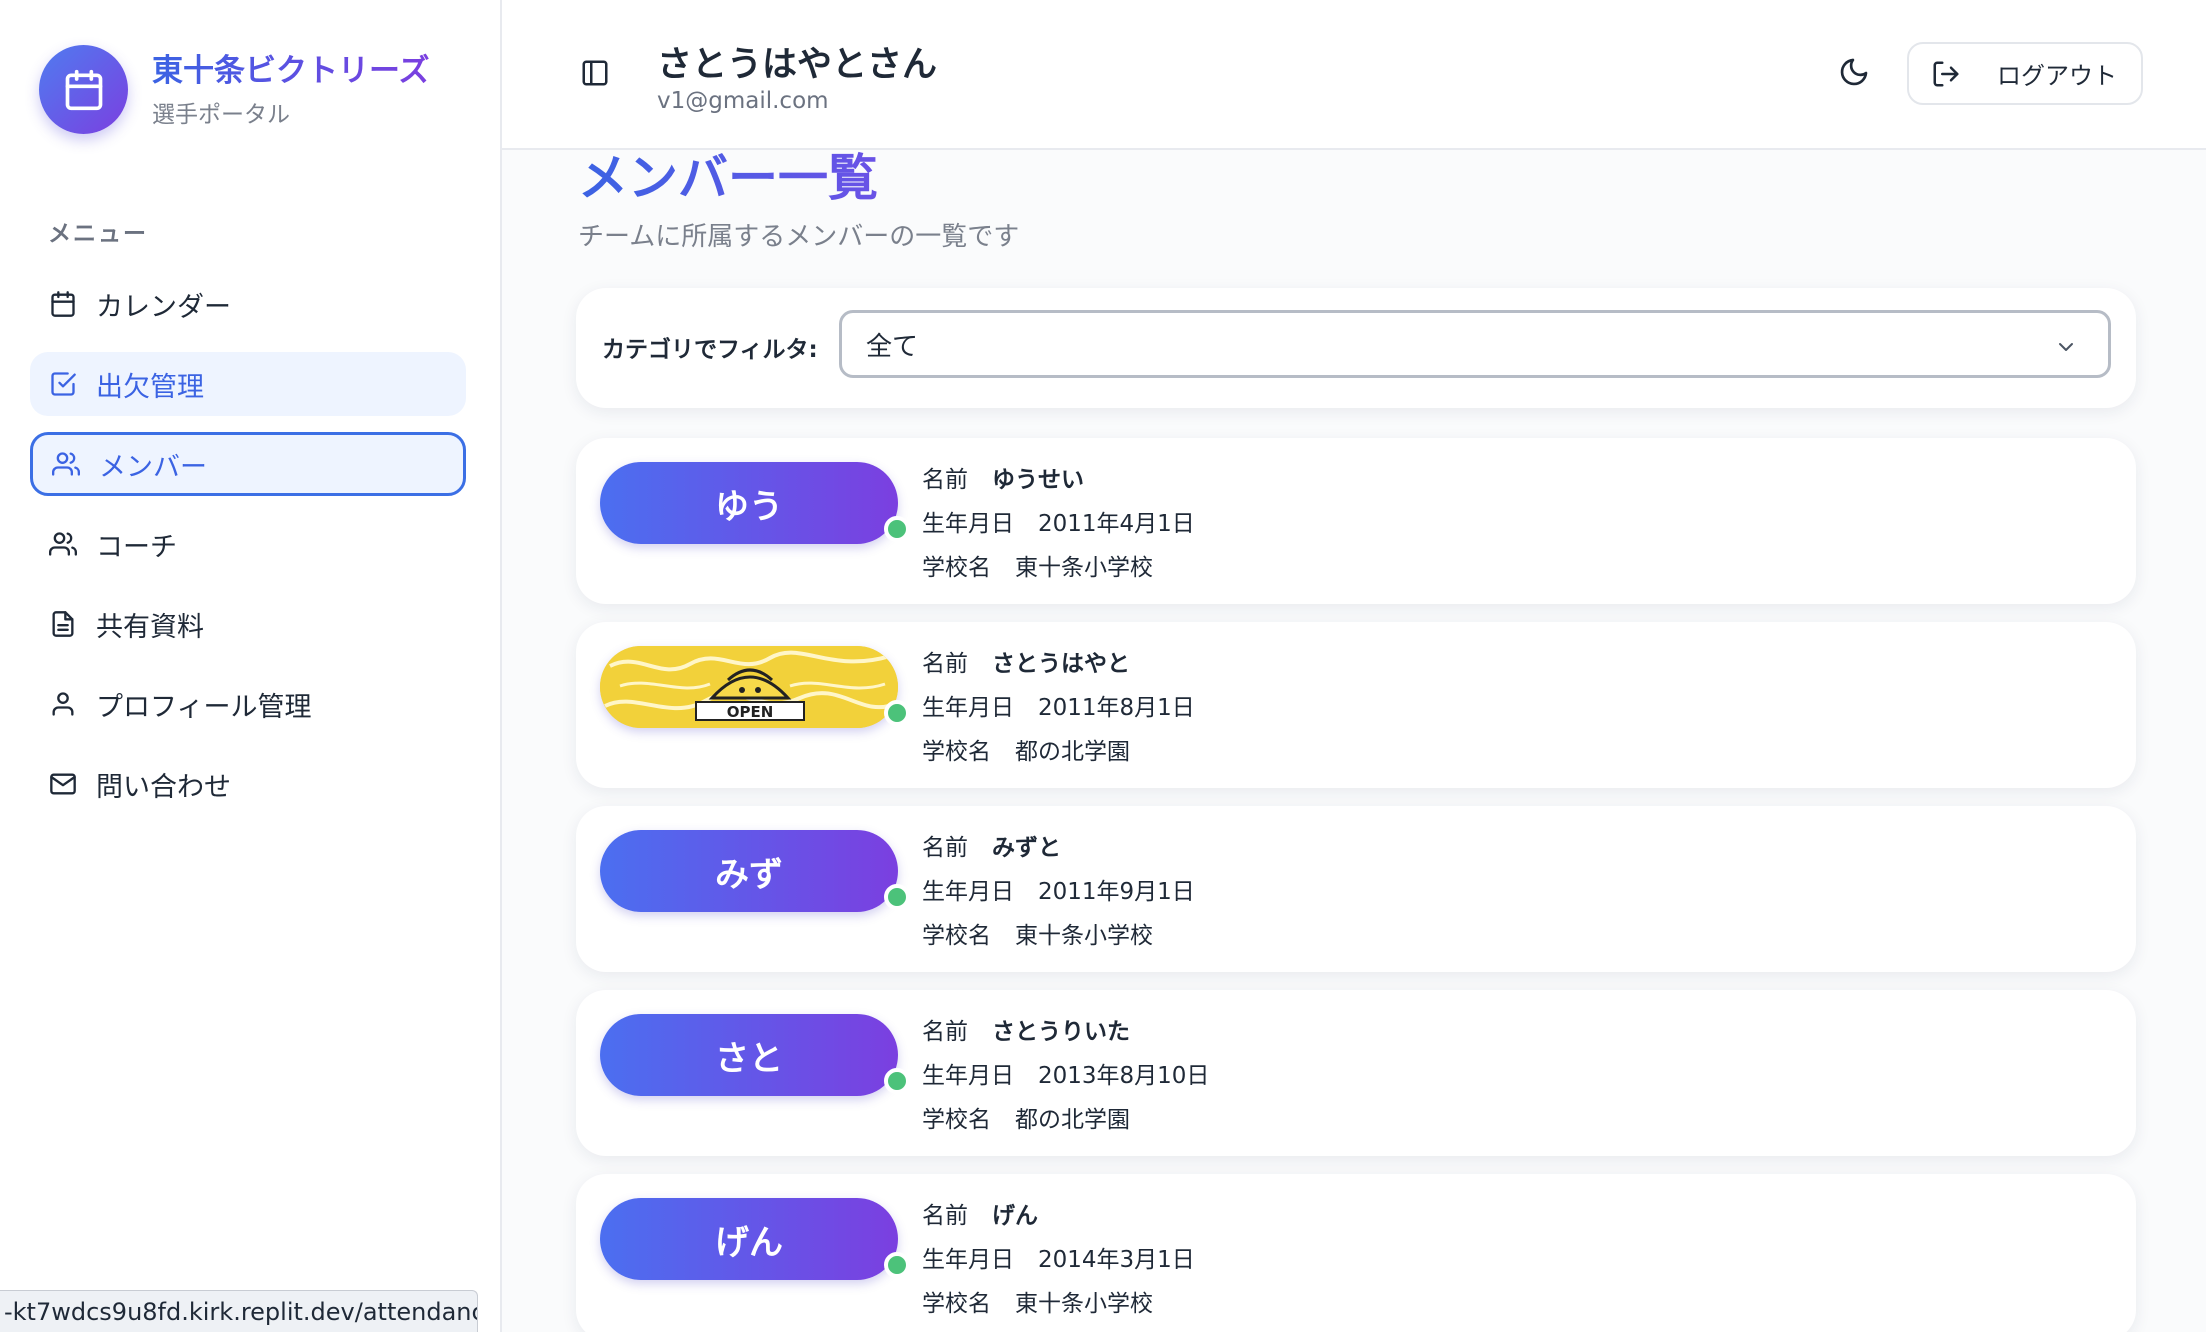 Image resolution: width=2206 pixels, height=1332 pixels. Describe the element at coordinates (1946, 73) in the screenshot. I see `logout-icon` at that location.